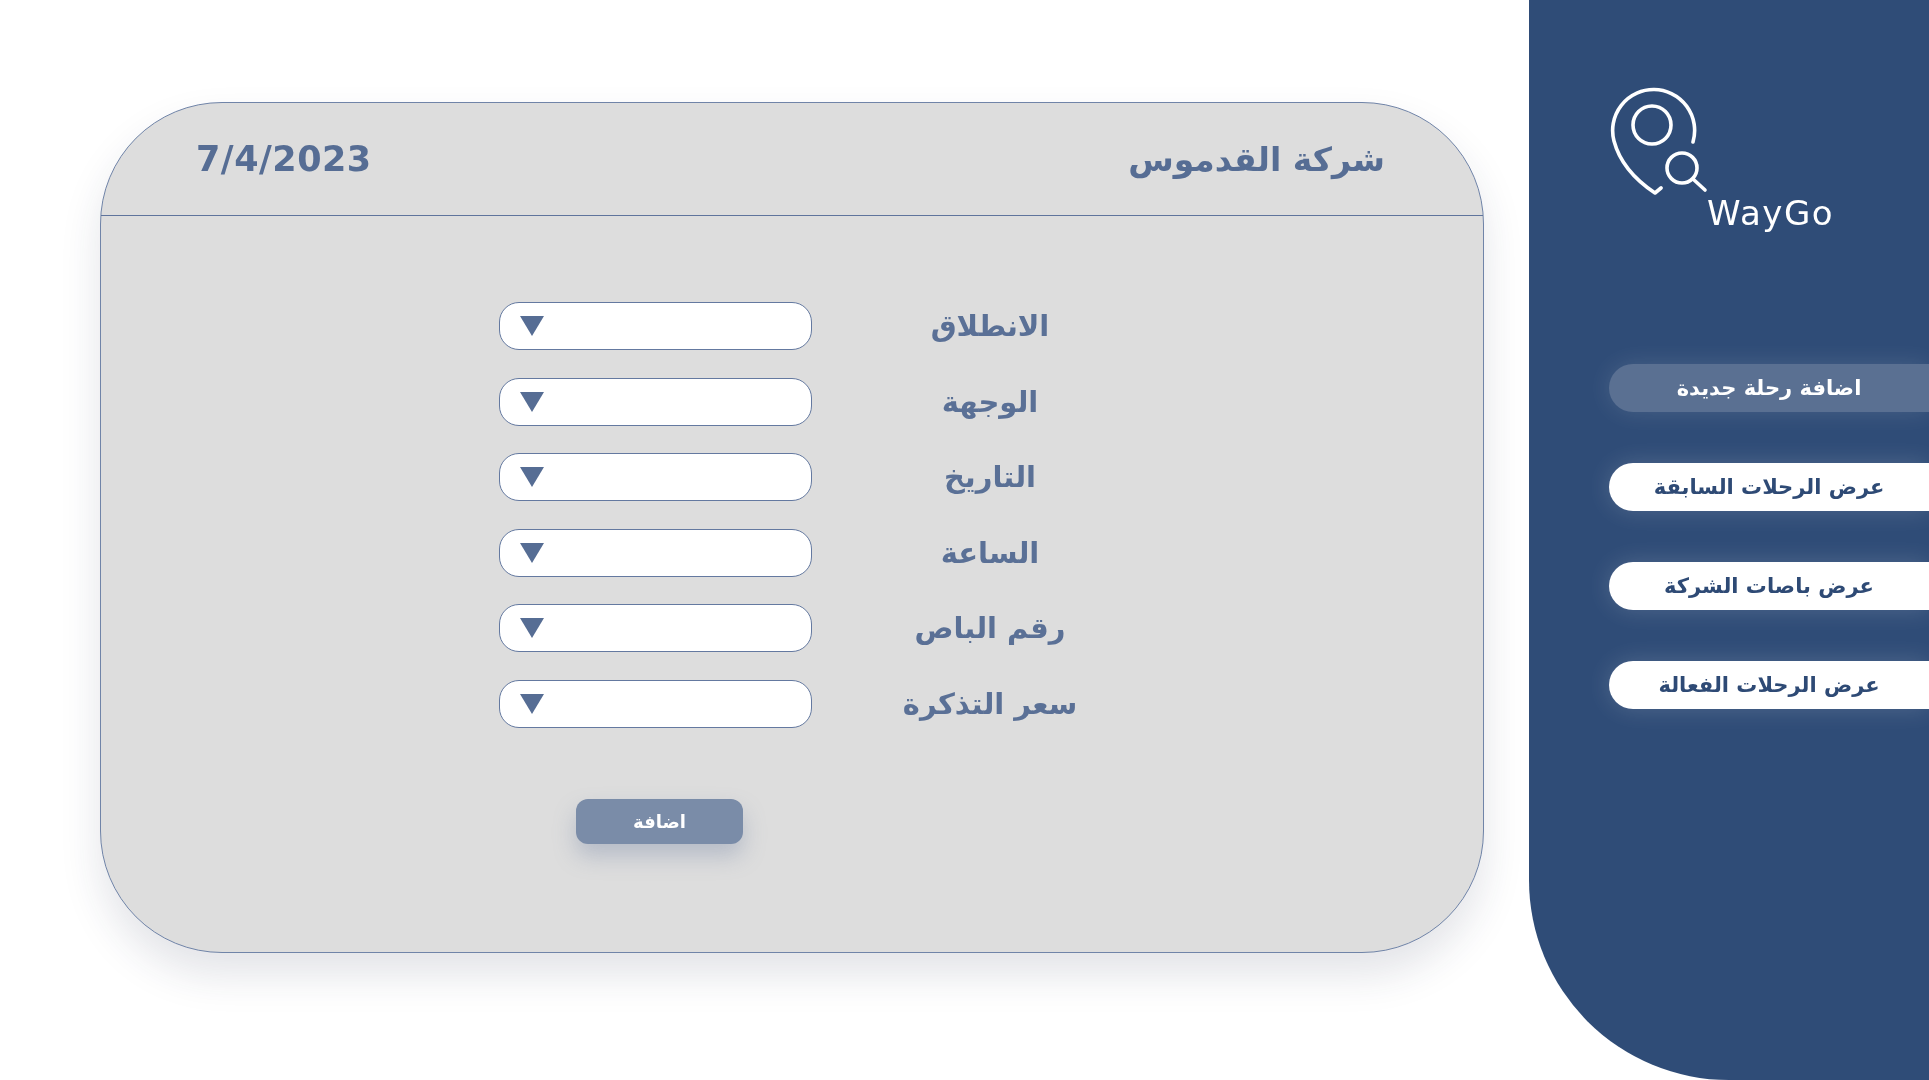 The image size is (1929, 1080). Describe the element at coordinates (1769, 586) in the screenshot. I see `menu-item: عرض باصات الشركة` at that location.